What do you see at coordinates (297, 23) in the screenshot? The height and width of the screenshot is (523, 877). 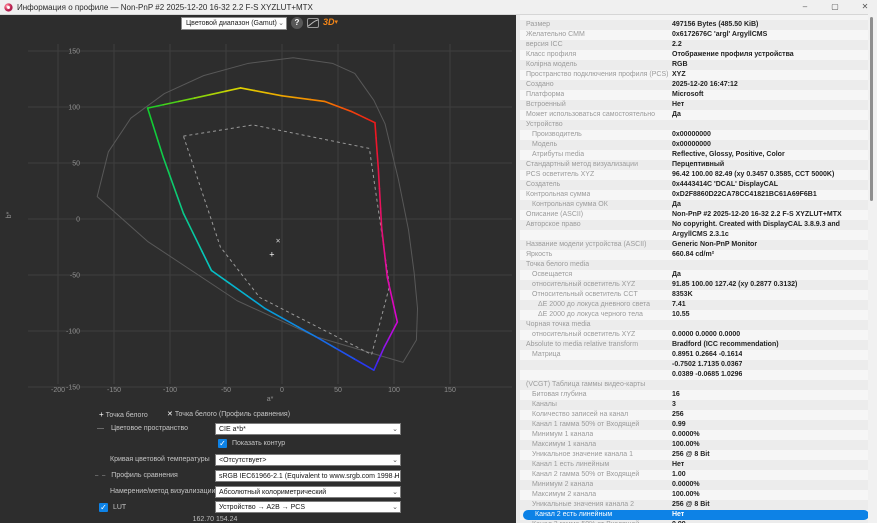 I see `help-button: ?` at bounding box center [297, 23].